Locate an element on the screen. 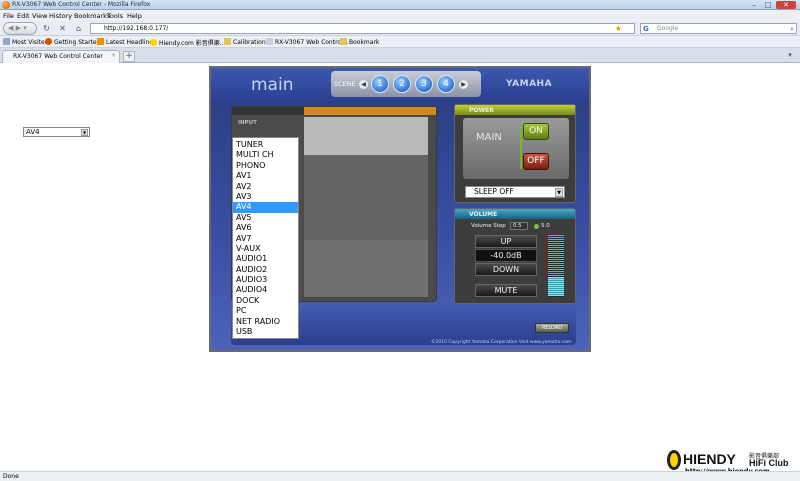 Image resolution: width=800 pixels, height=481 pixels. power-on-button: ON is located at coordinates (536, 131).